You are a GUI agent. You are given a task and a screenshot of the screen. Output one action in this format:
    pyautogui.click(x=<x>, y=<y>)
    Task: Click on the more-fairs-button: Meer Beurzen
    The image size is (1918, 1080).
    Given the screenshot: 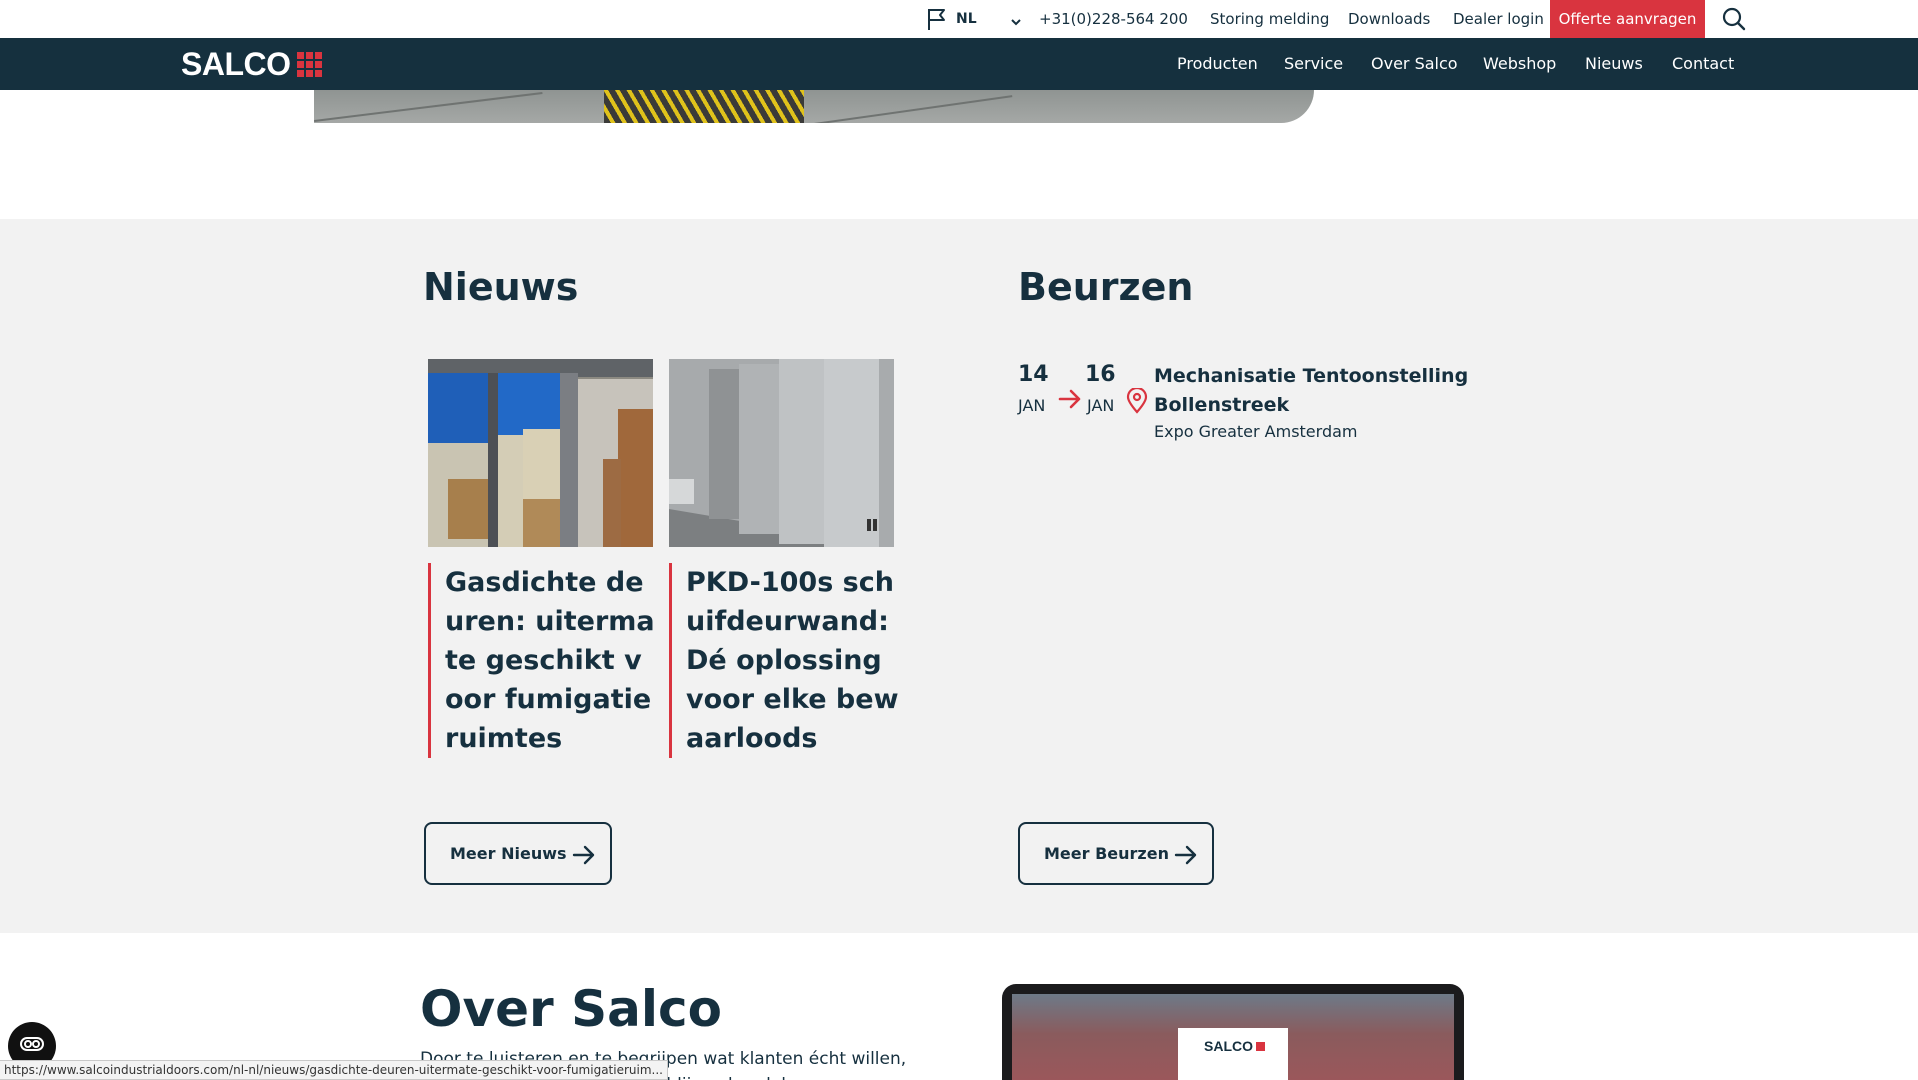 What is the action you would take?
    pyautogui.click(x=1116, y=853)
    